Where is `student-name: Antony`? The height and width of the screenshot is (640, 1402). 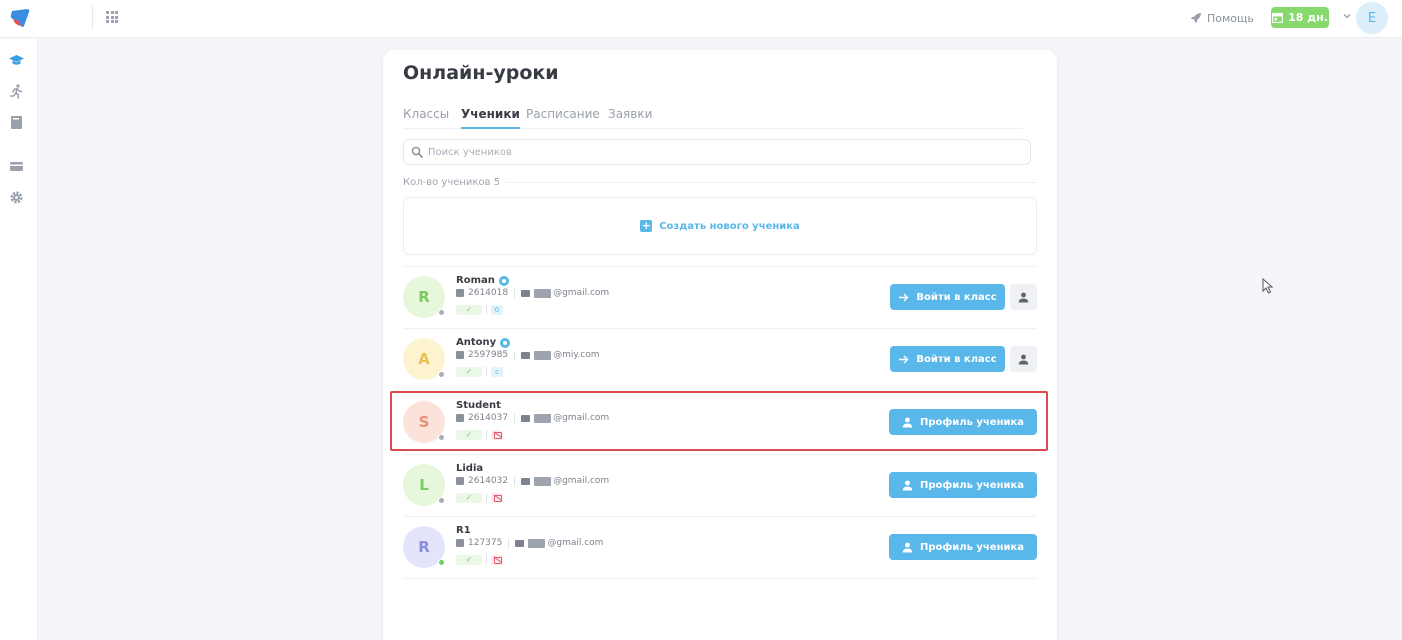
student-name: Antony is located at coordinates (483, 342).